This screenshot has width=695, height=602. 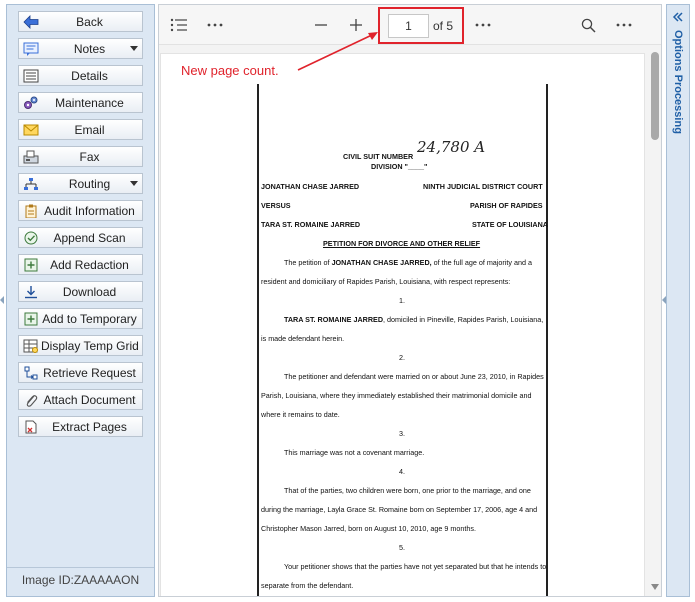 What do you see at coordinates (588, 25) in the screenshot?
I see `search-icon` at bounding box center [588, 25].